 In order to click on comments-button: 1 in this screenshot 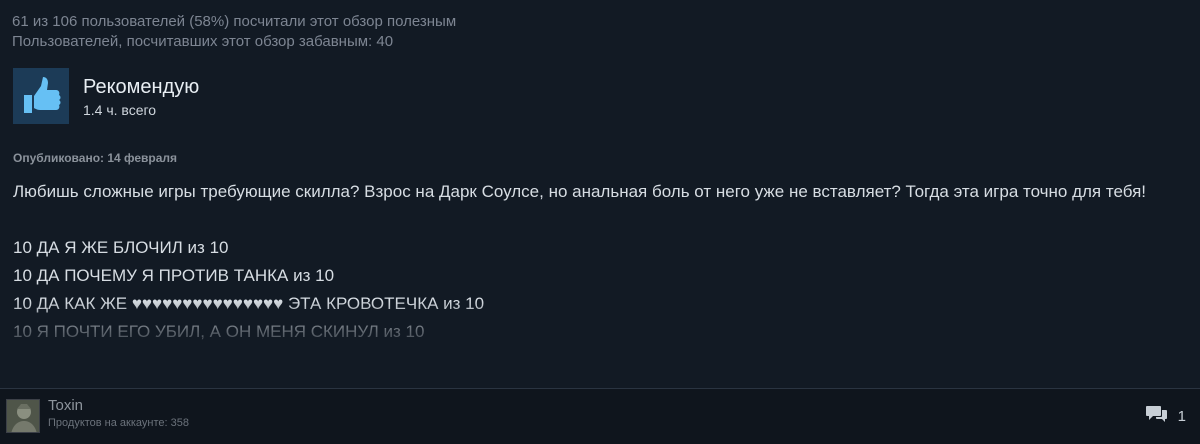, I will do `click(1165, 416)`.